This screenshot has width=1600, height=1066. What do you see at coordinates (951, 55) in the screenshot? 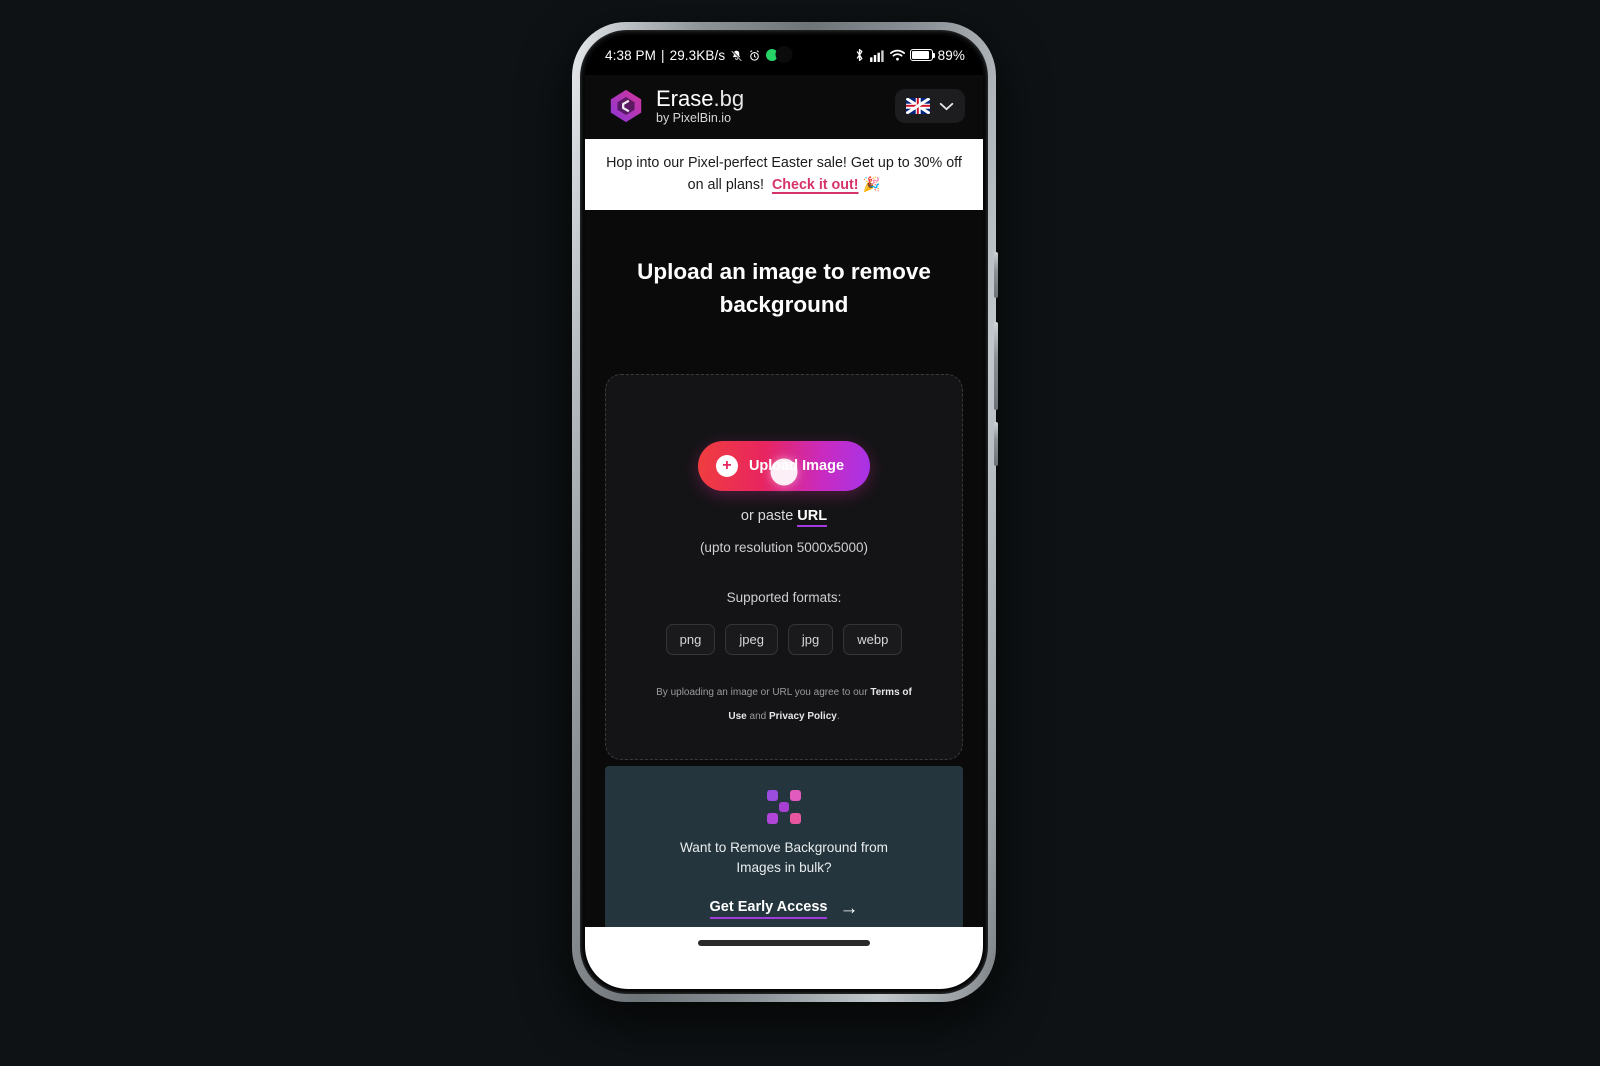
I see `battery-percent: 89%` at bounding box center [951, 55].